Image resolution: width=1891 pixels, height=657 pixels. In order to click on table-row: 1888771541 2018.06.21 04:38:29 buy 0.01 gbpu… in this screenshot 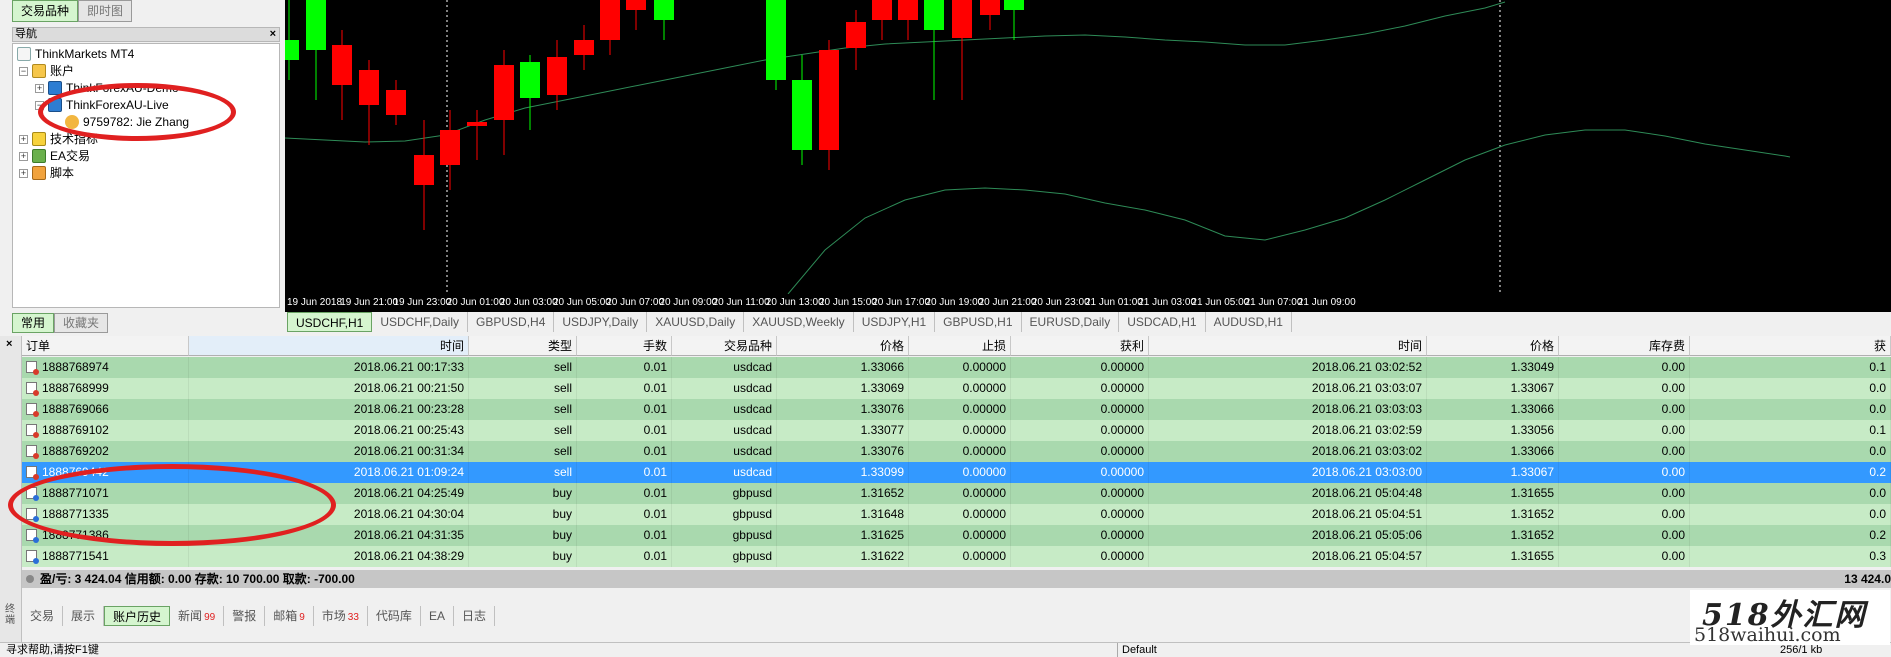, I will do `click(956, 556)`.